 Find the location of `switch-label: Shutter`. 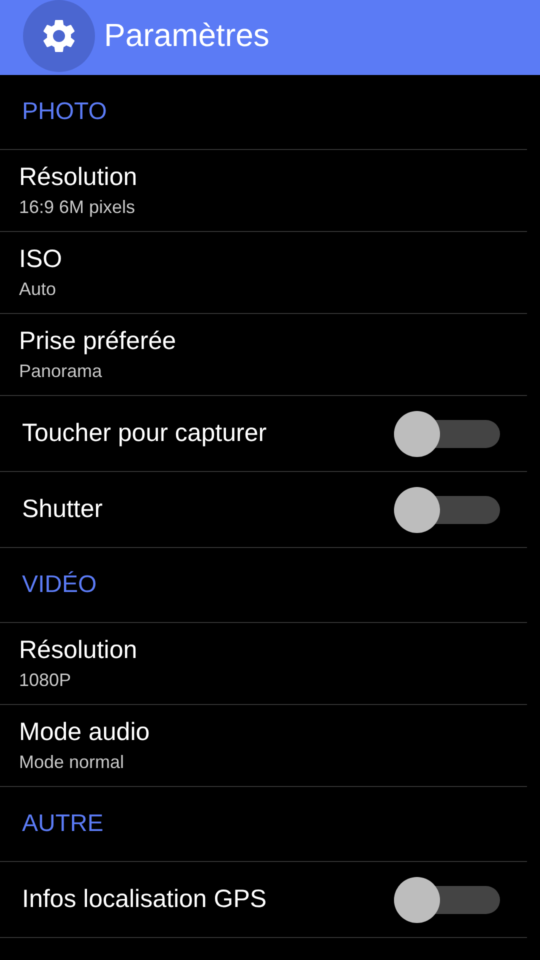

switch-label: Shutter is located at coordinates (62, 509).